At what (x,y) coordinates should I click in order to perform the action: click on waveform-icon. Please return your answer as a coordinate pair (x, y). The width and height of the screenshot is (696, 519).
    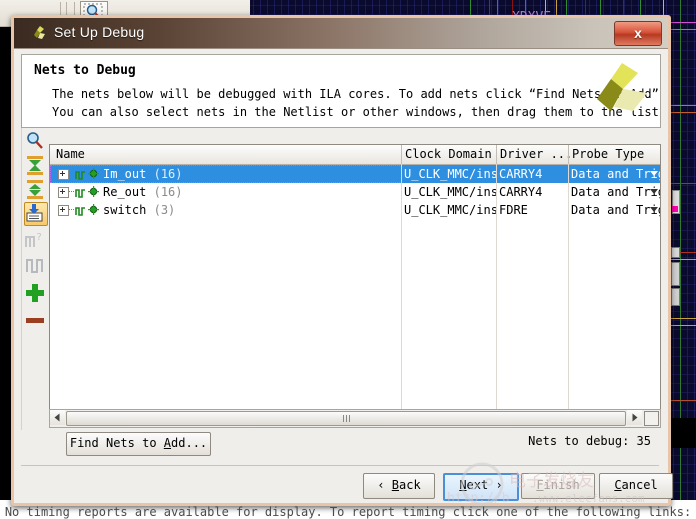
    Looking at the image, I should click on (35, 265).